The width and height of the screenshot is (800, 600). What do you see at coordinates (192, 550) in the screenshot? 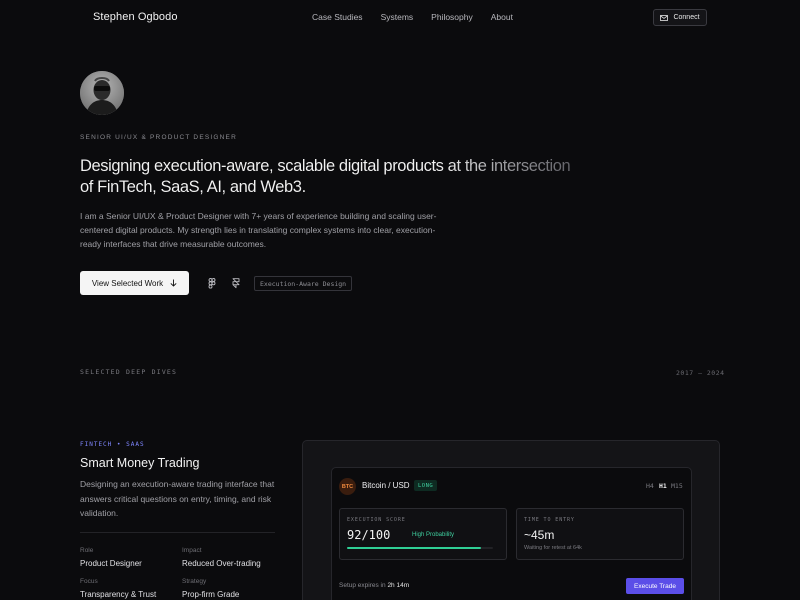
I see `meta-label-impact: Impact` at bounding box center [192, 550].